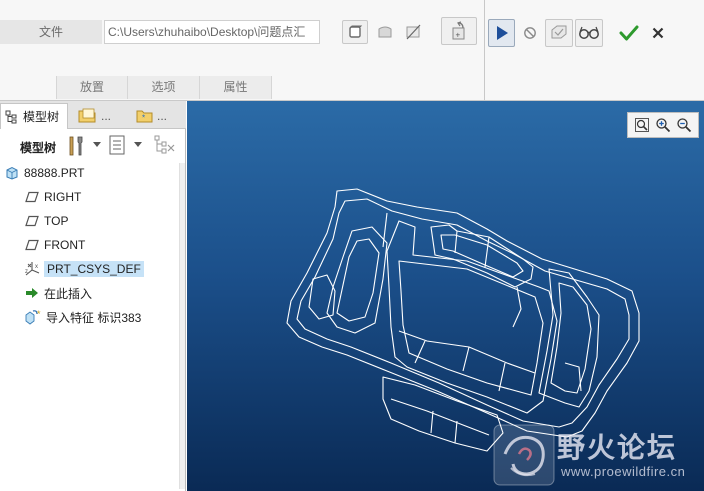 The width and height of the screenshot is (704, 491). I want to click on remove-material-icon, so click(413, 32).